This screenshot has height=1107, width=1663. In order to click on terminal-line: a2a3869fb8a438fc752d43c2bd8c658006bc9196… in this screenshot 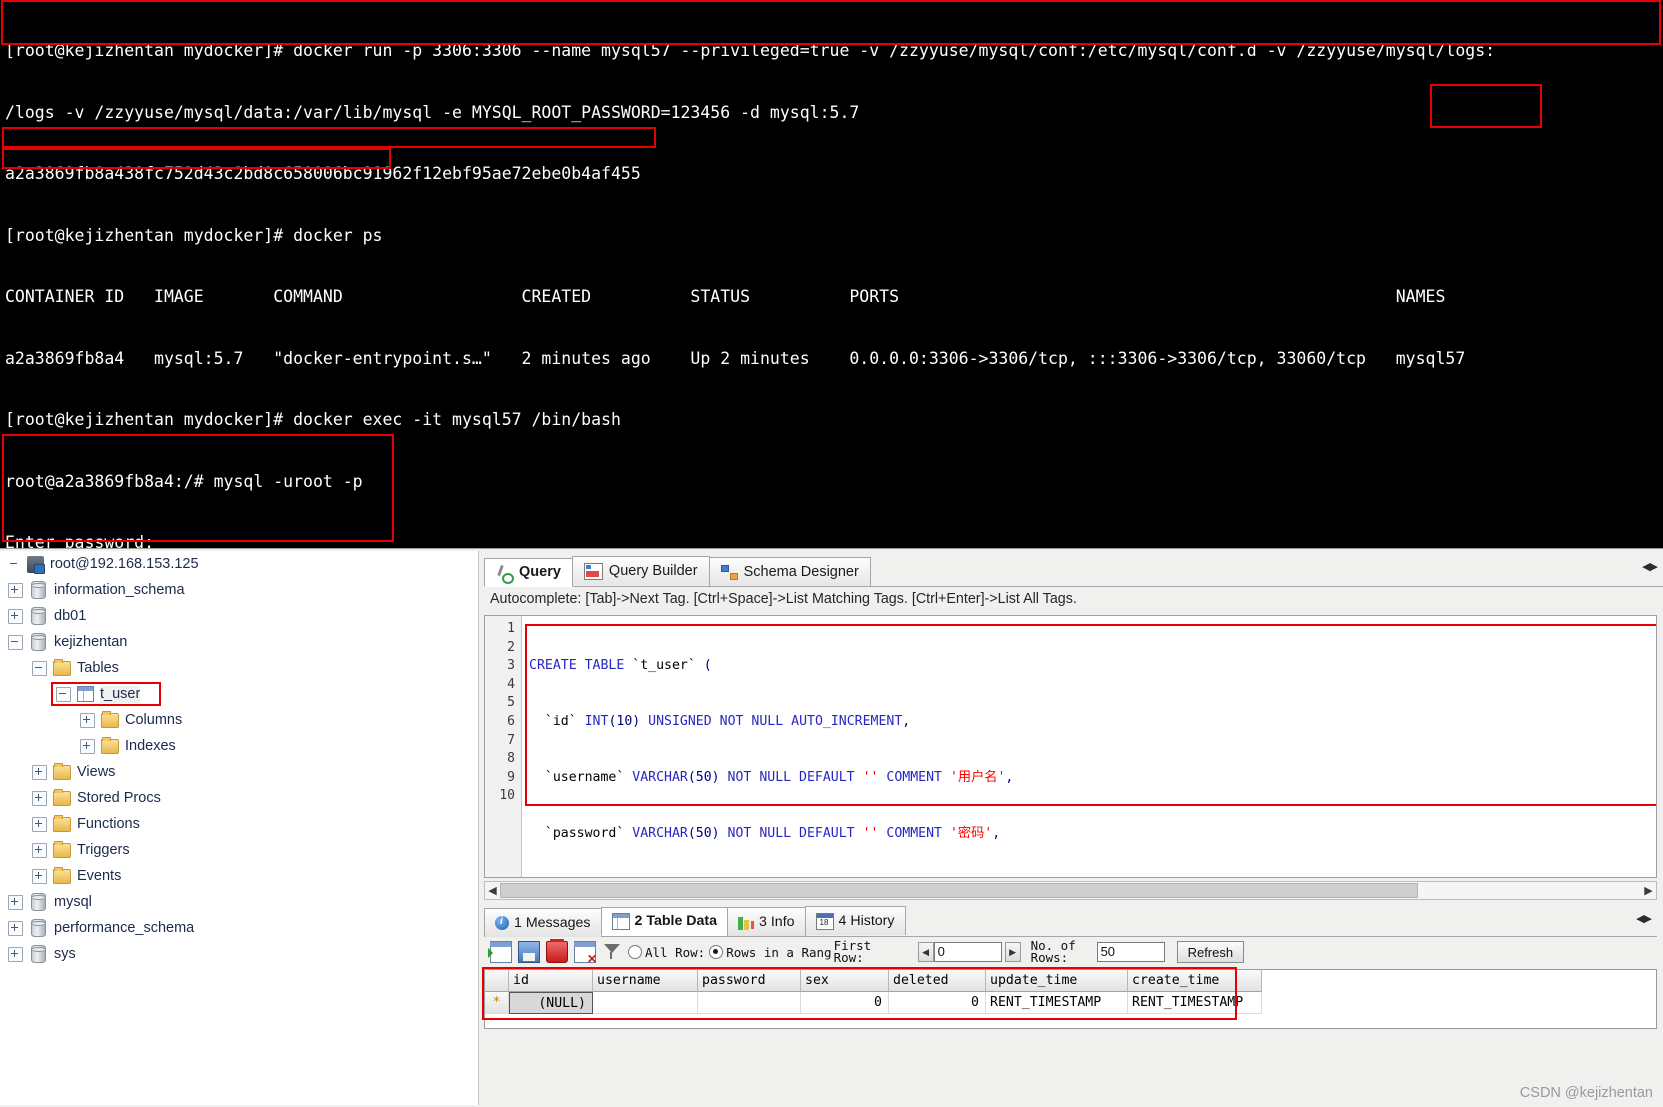, I will do `click(323, 173)`.